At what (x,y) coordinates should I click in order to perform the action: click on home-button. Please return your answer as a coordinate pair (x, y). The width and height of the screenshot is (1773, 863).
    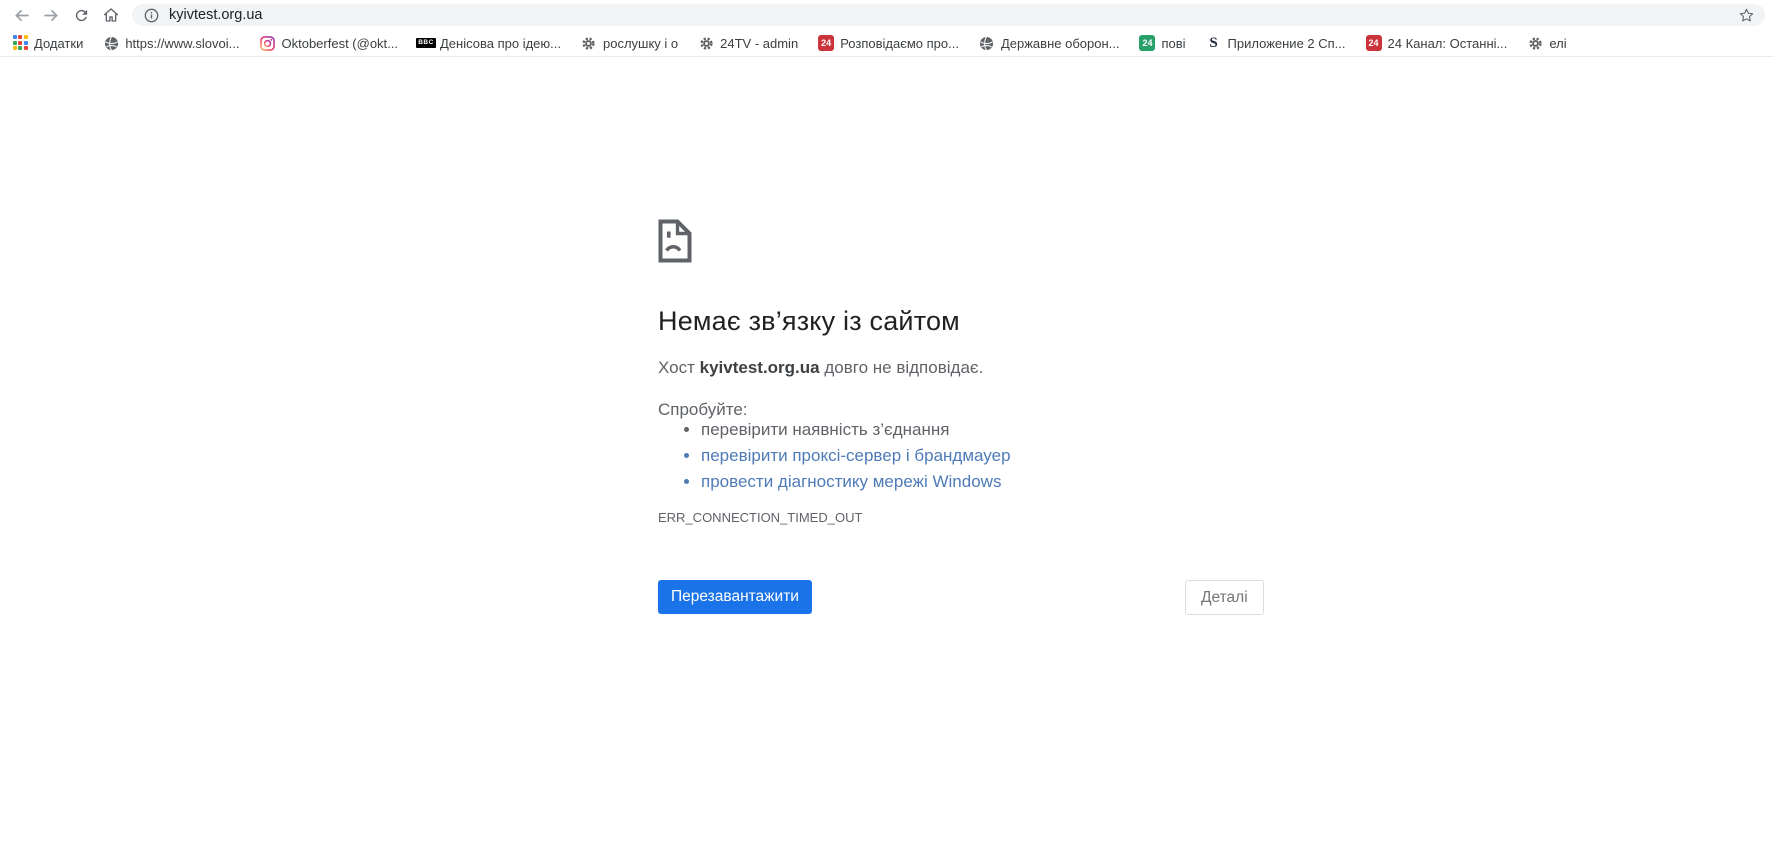
    Looking at the image, I should click on (111, 15).